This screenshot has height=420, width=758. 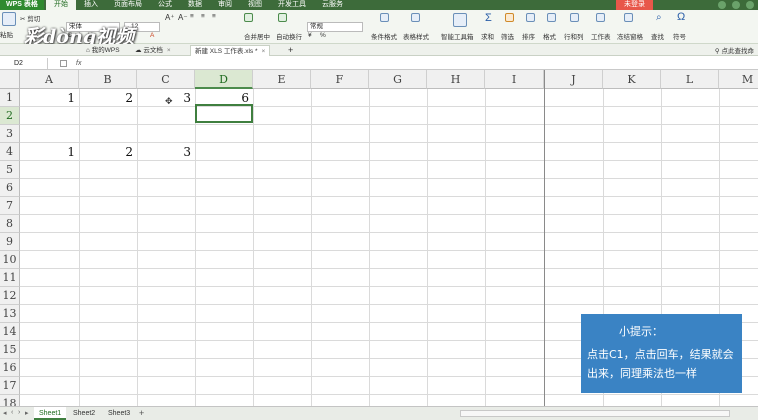 What do you see at coordinates (257, 36) in the screenshot?
I see `merge-center-label: 合并居中` at bounding box center [257, 36].